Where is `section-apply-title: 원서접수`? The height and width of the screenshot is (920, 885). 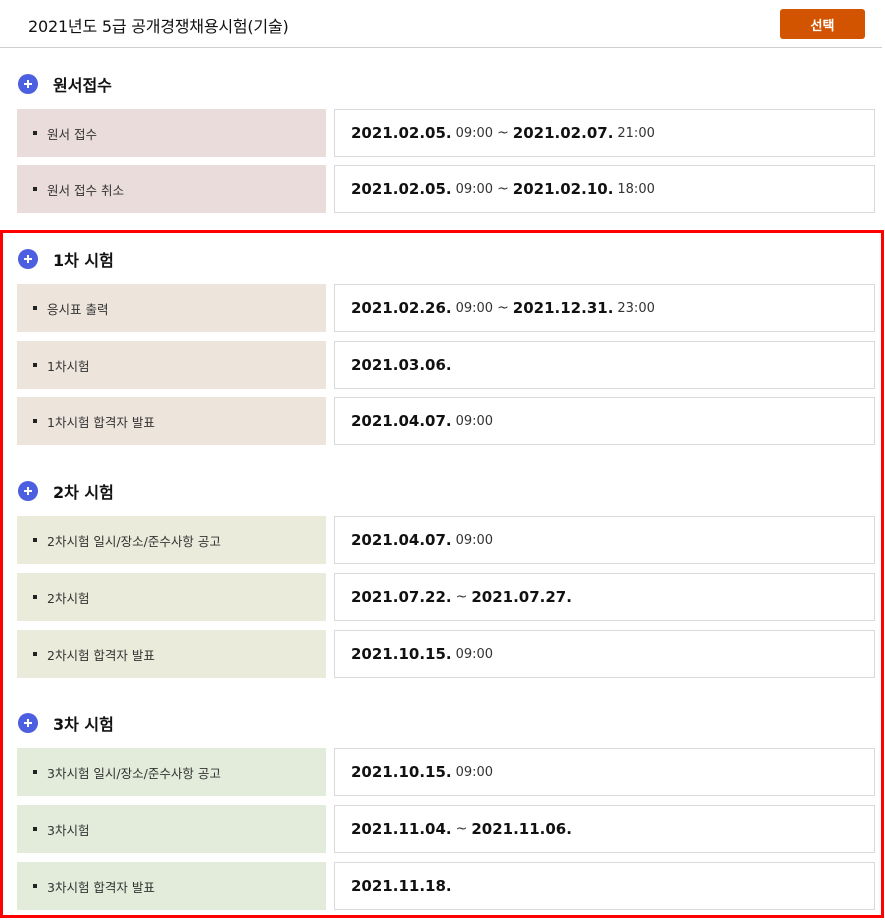
section-apply-title: 원서접수 is located at coordinates (65, 84).